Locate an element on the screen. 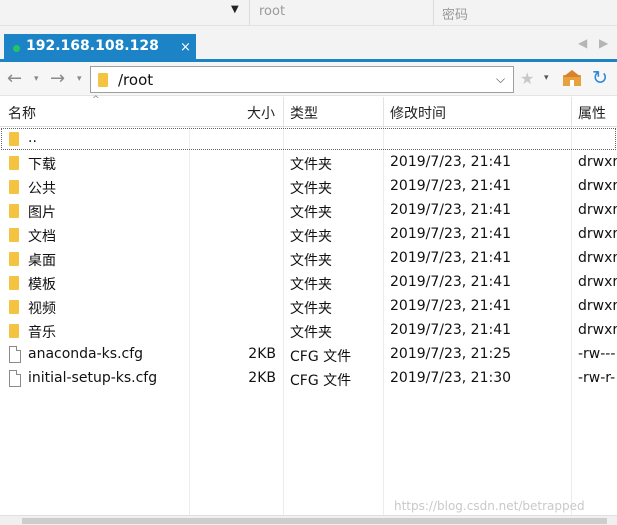 The image size is (617, 525). bookmark-dropdown-icon: ▾ is located at coordinates (546, 78).